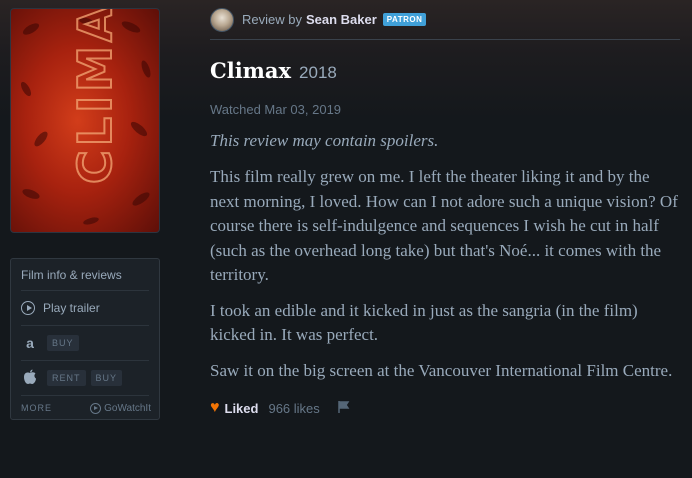 The height and width of the screenshot is (478, 692). Describe the element at coordinates (127, 408) in the screenshot. I see `gowatchit-label: GoWatchIt` at that location.